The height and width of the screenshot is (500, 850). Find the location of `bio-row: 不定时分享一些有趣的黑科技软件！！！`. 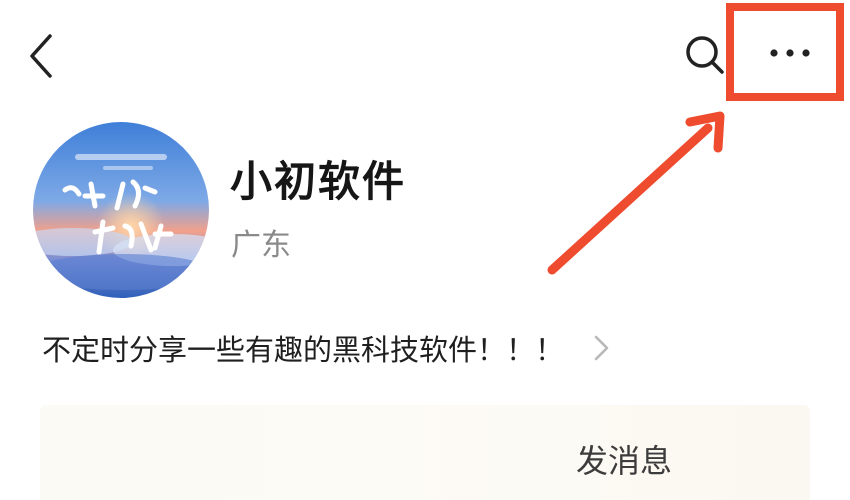

bio-row: 不定时分享一些有趣的黑科技软件！！！ is located at coordinates (327, 348).